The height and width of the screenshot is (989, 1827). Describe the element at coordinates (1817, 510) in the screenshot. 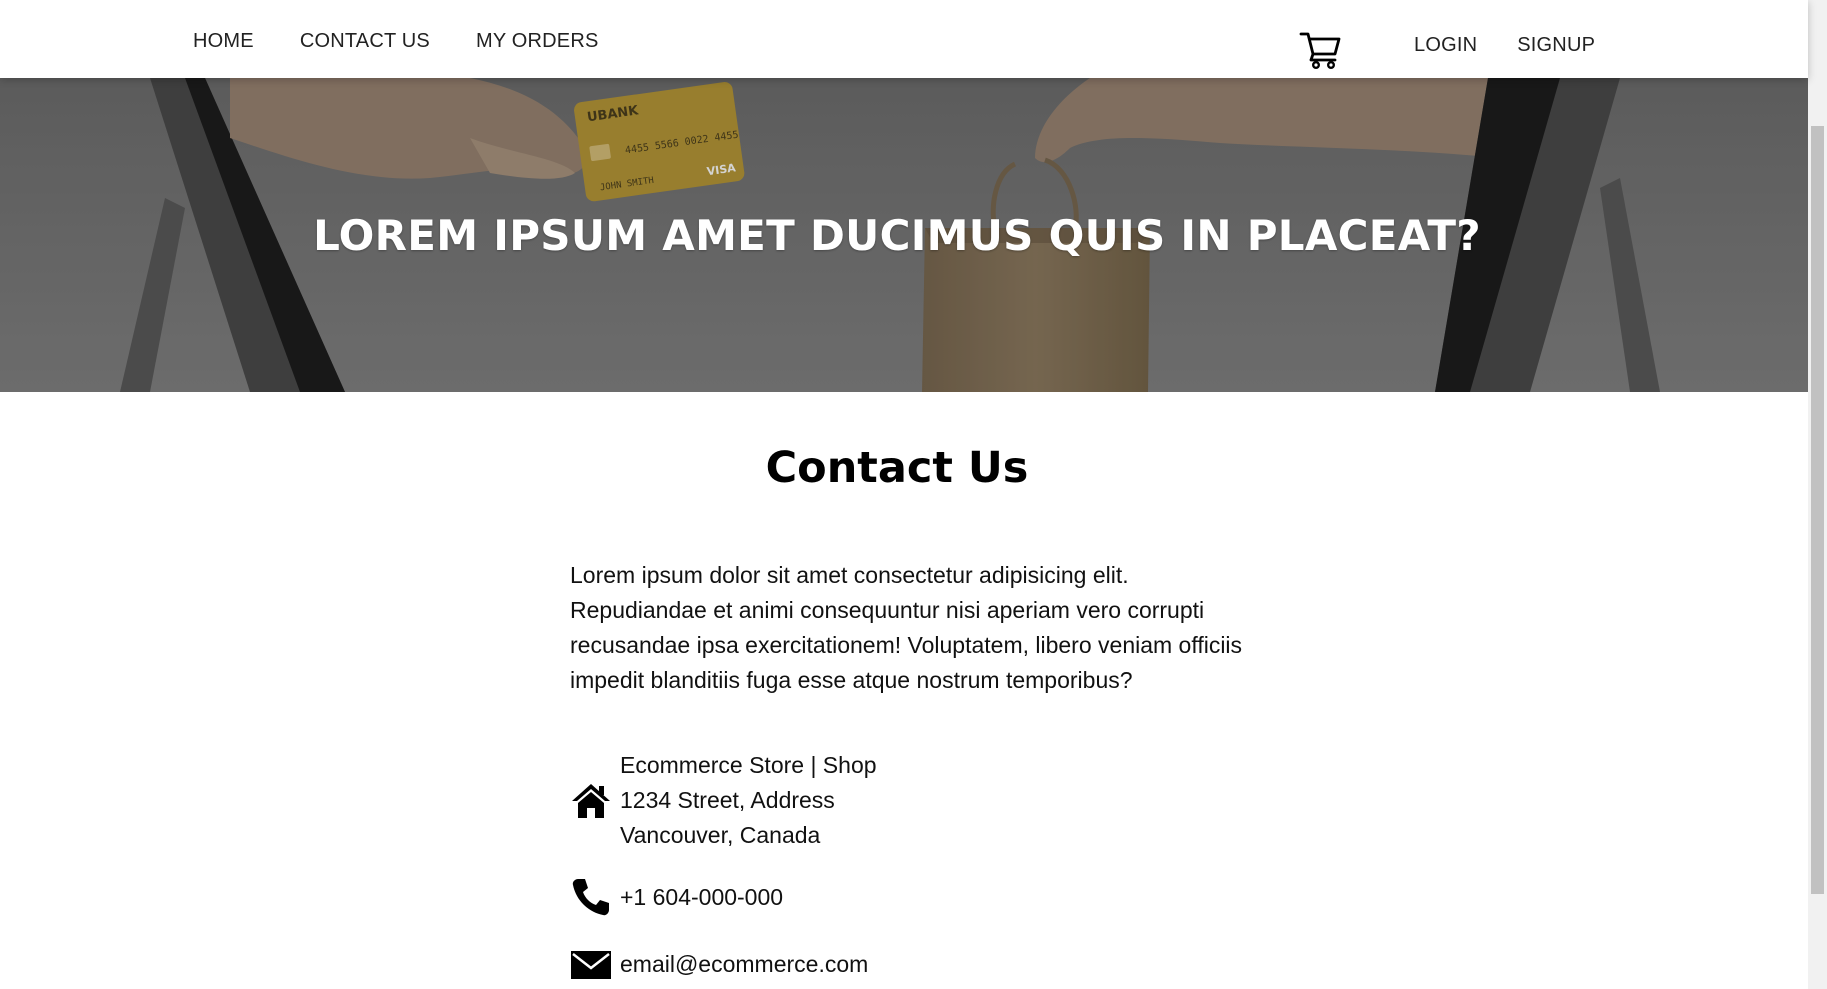

I see `scrollbar-thumb` at that location.